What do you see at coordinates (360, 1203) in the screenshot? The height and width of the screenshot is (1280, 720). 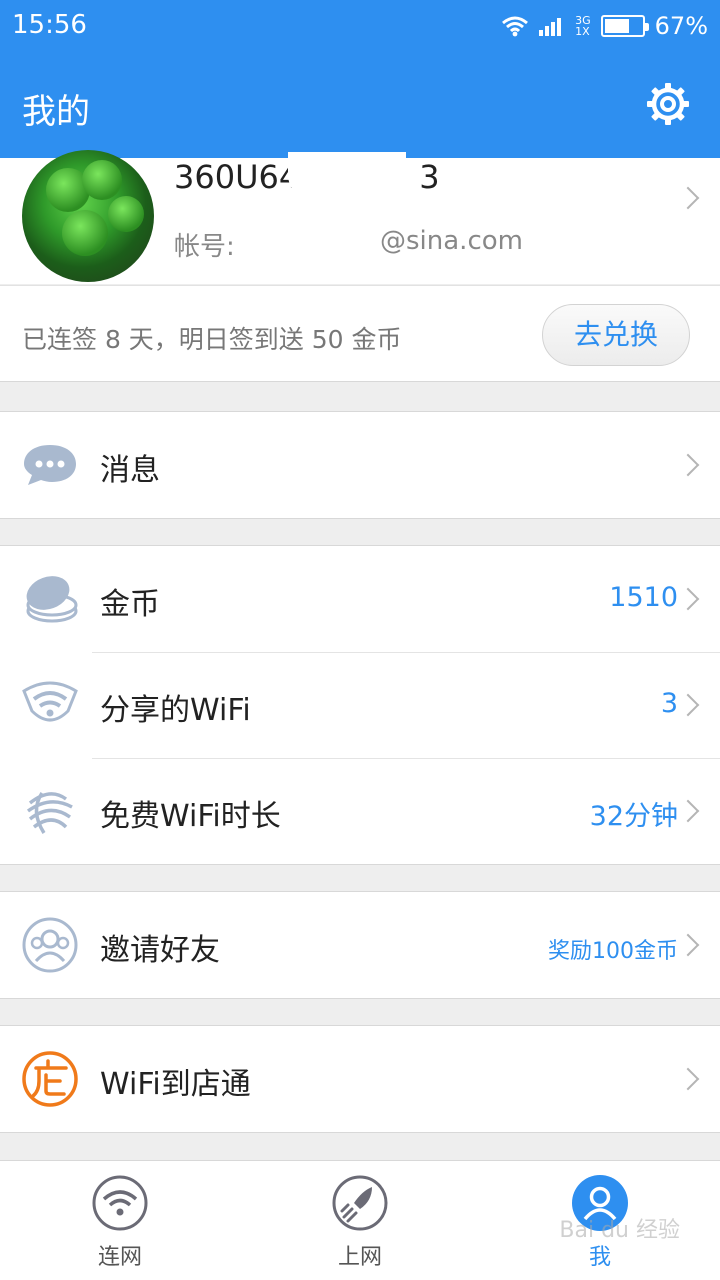 I see `rocket-icon` at bounding box center [360, 1203].